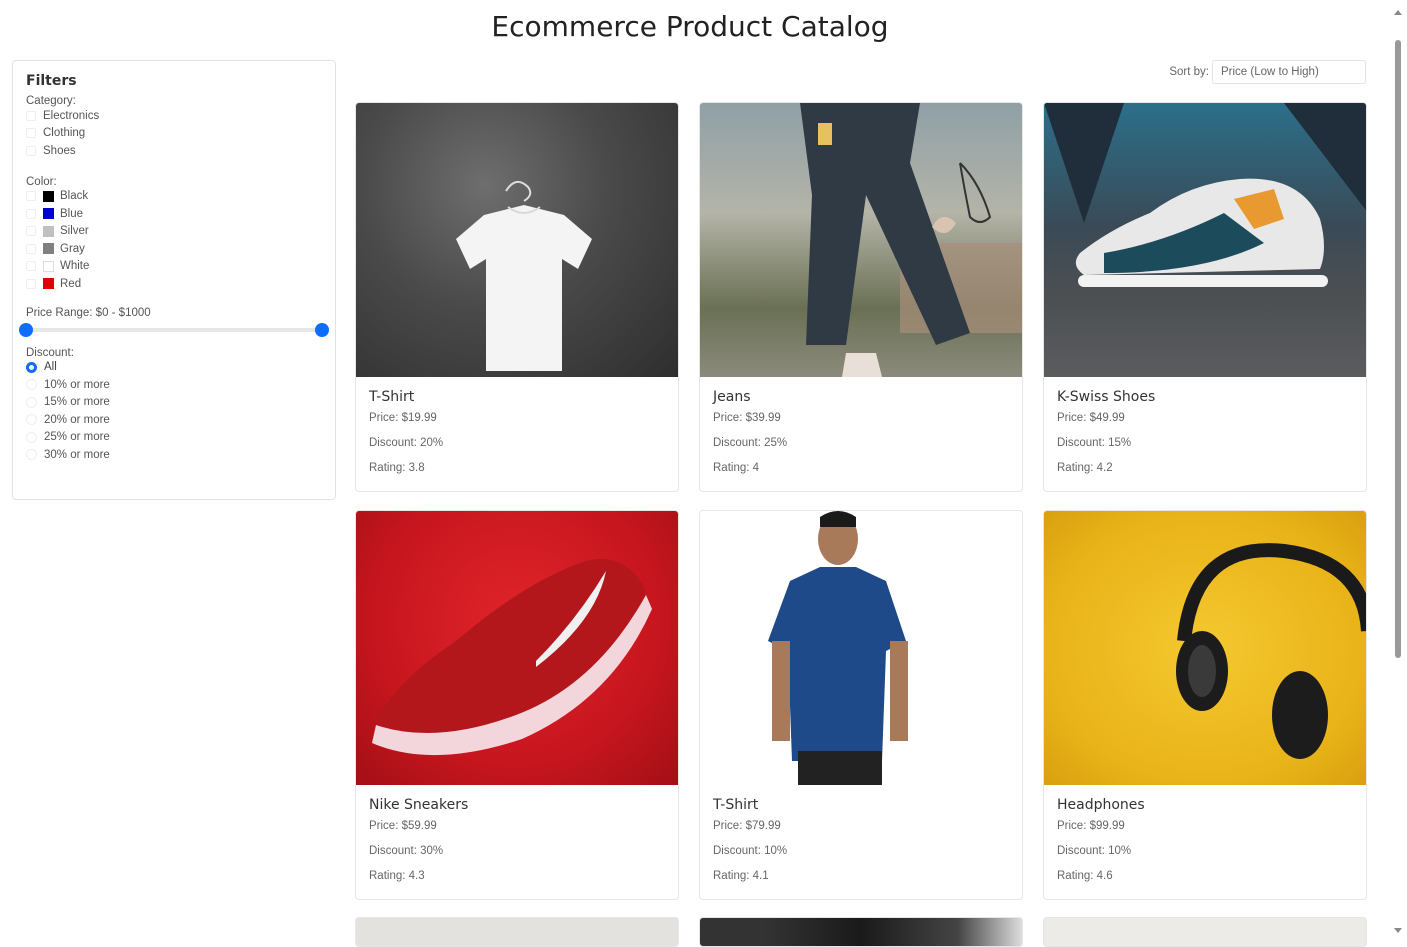 This screenshot has height=947, width=1407. What do you see at coordinates (1271, 651) in the screenshot?
I see `headphones-image` at bounding box center [1271, 651].